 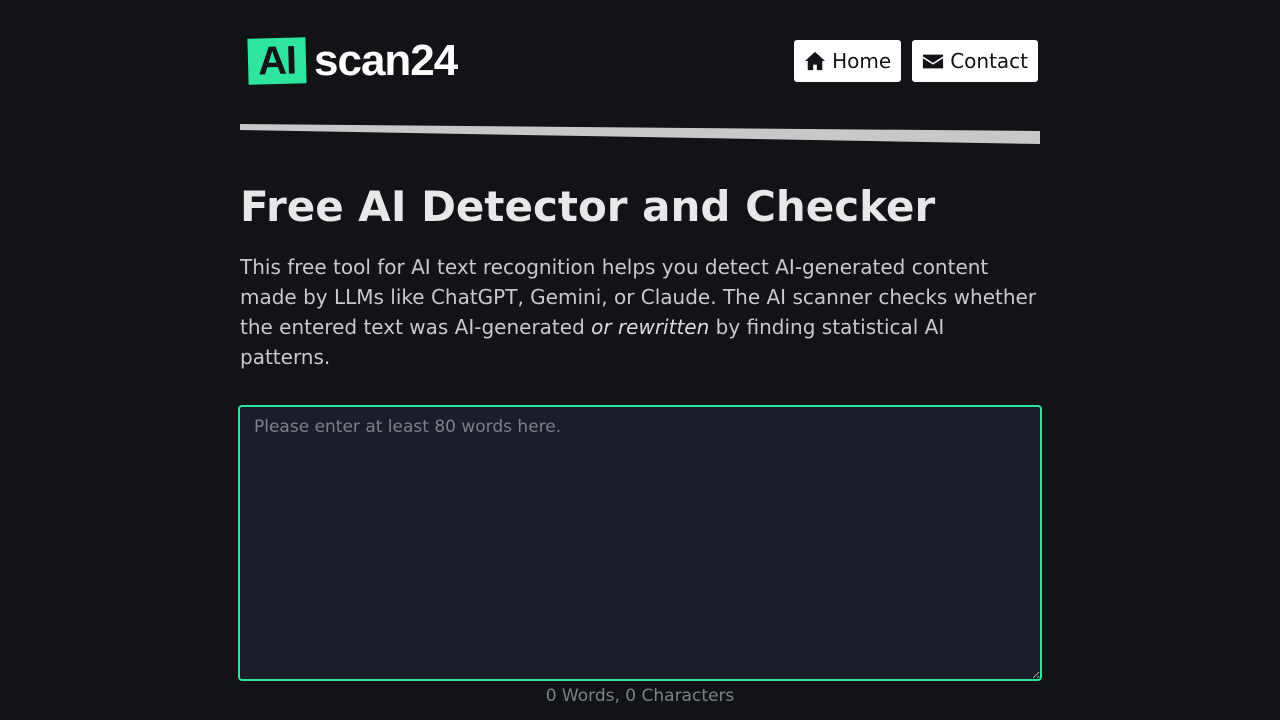 I want to click on contact-button-label: Contact, so click(x=989, y=61).